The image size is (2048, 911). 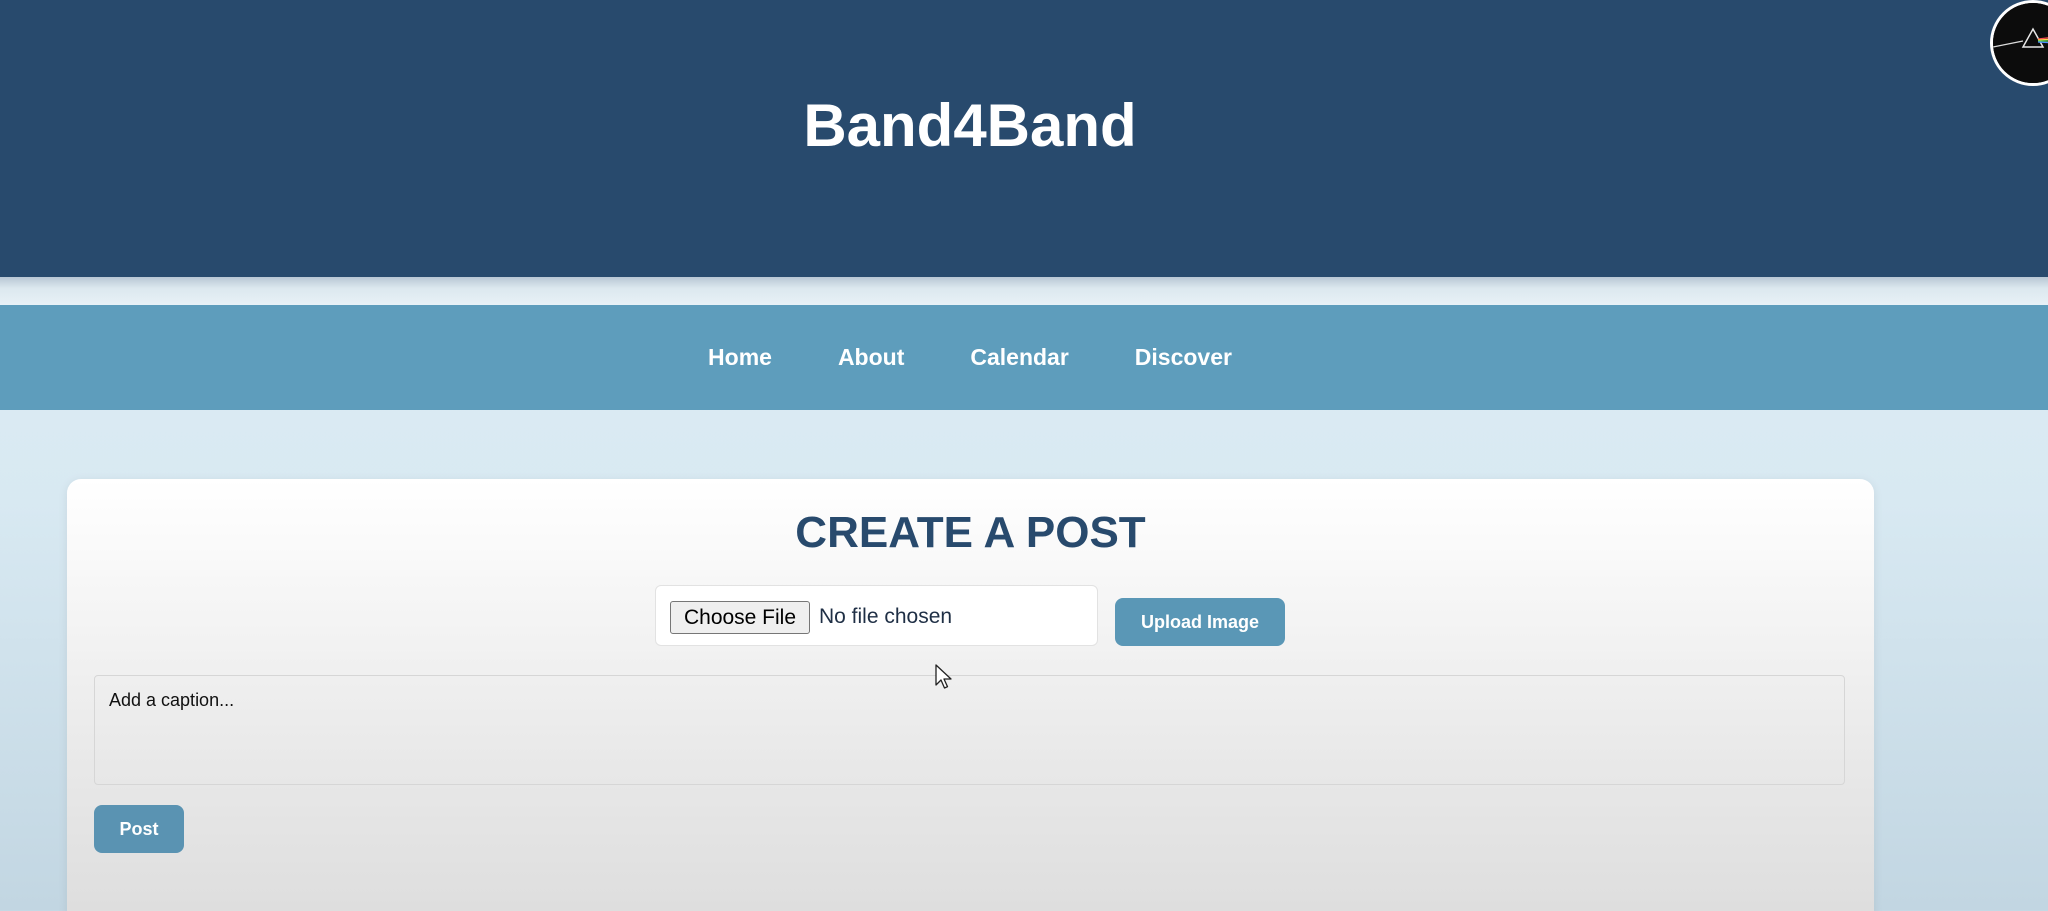 What do you see at coordinates (969, 730) in the screenshot?
I see `caption-input` at bounding box center [969, 730].